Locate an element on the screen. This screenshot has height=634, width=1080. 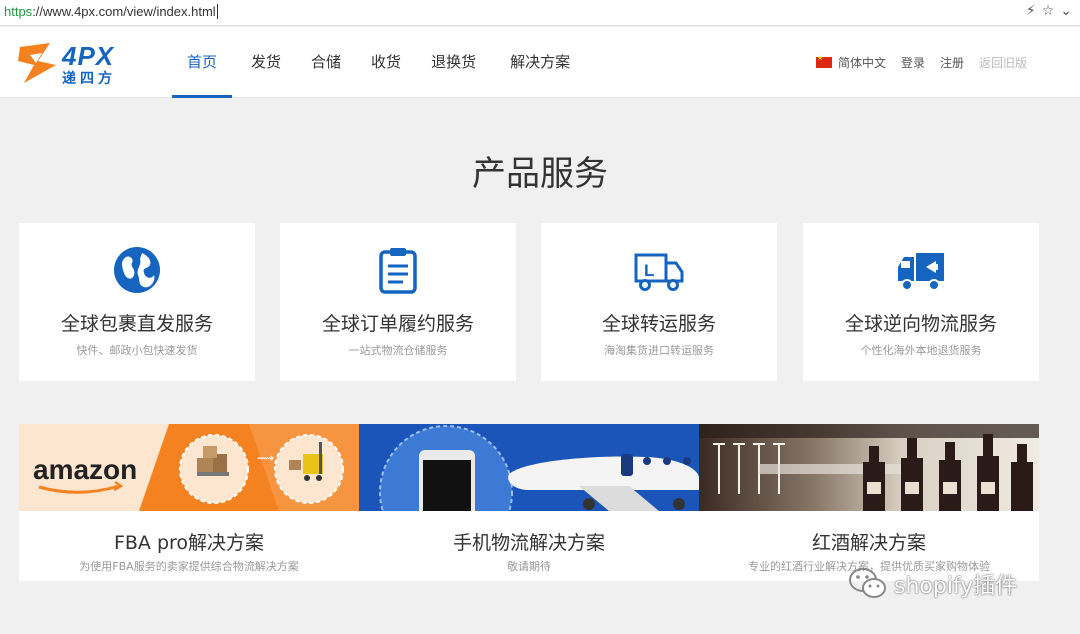
logo: 4PX 递四方 is located at coordinates (76, 63).